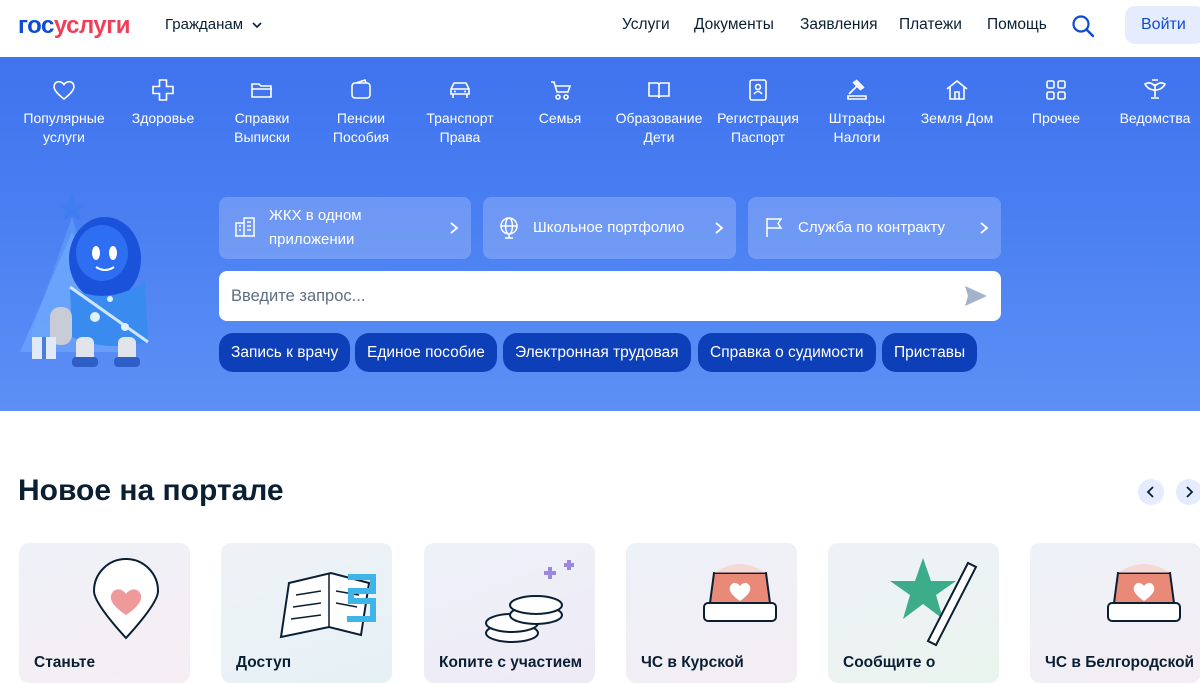 This screenshot has width=1200, height=683. Describe the element at coordinates (1056, 118) in the screenshot. I see `category-label: Прочее` at that location.